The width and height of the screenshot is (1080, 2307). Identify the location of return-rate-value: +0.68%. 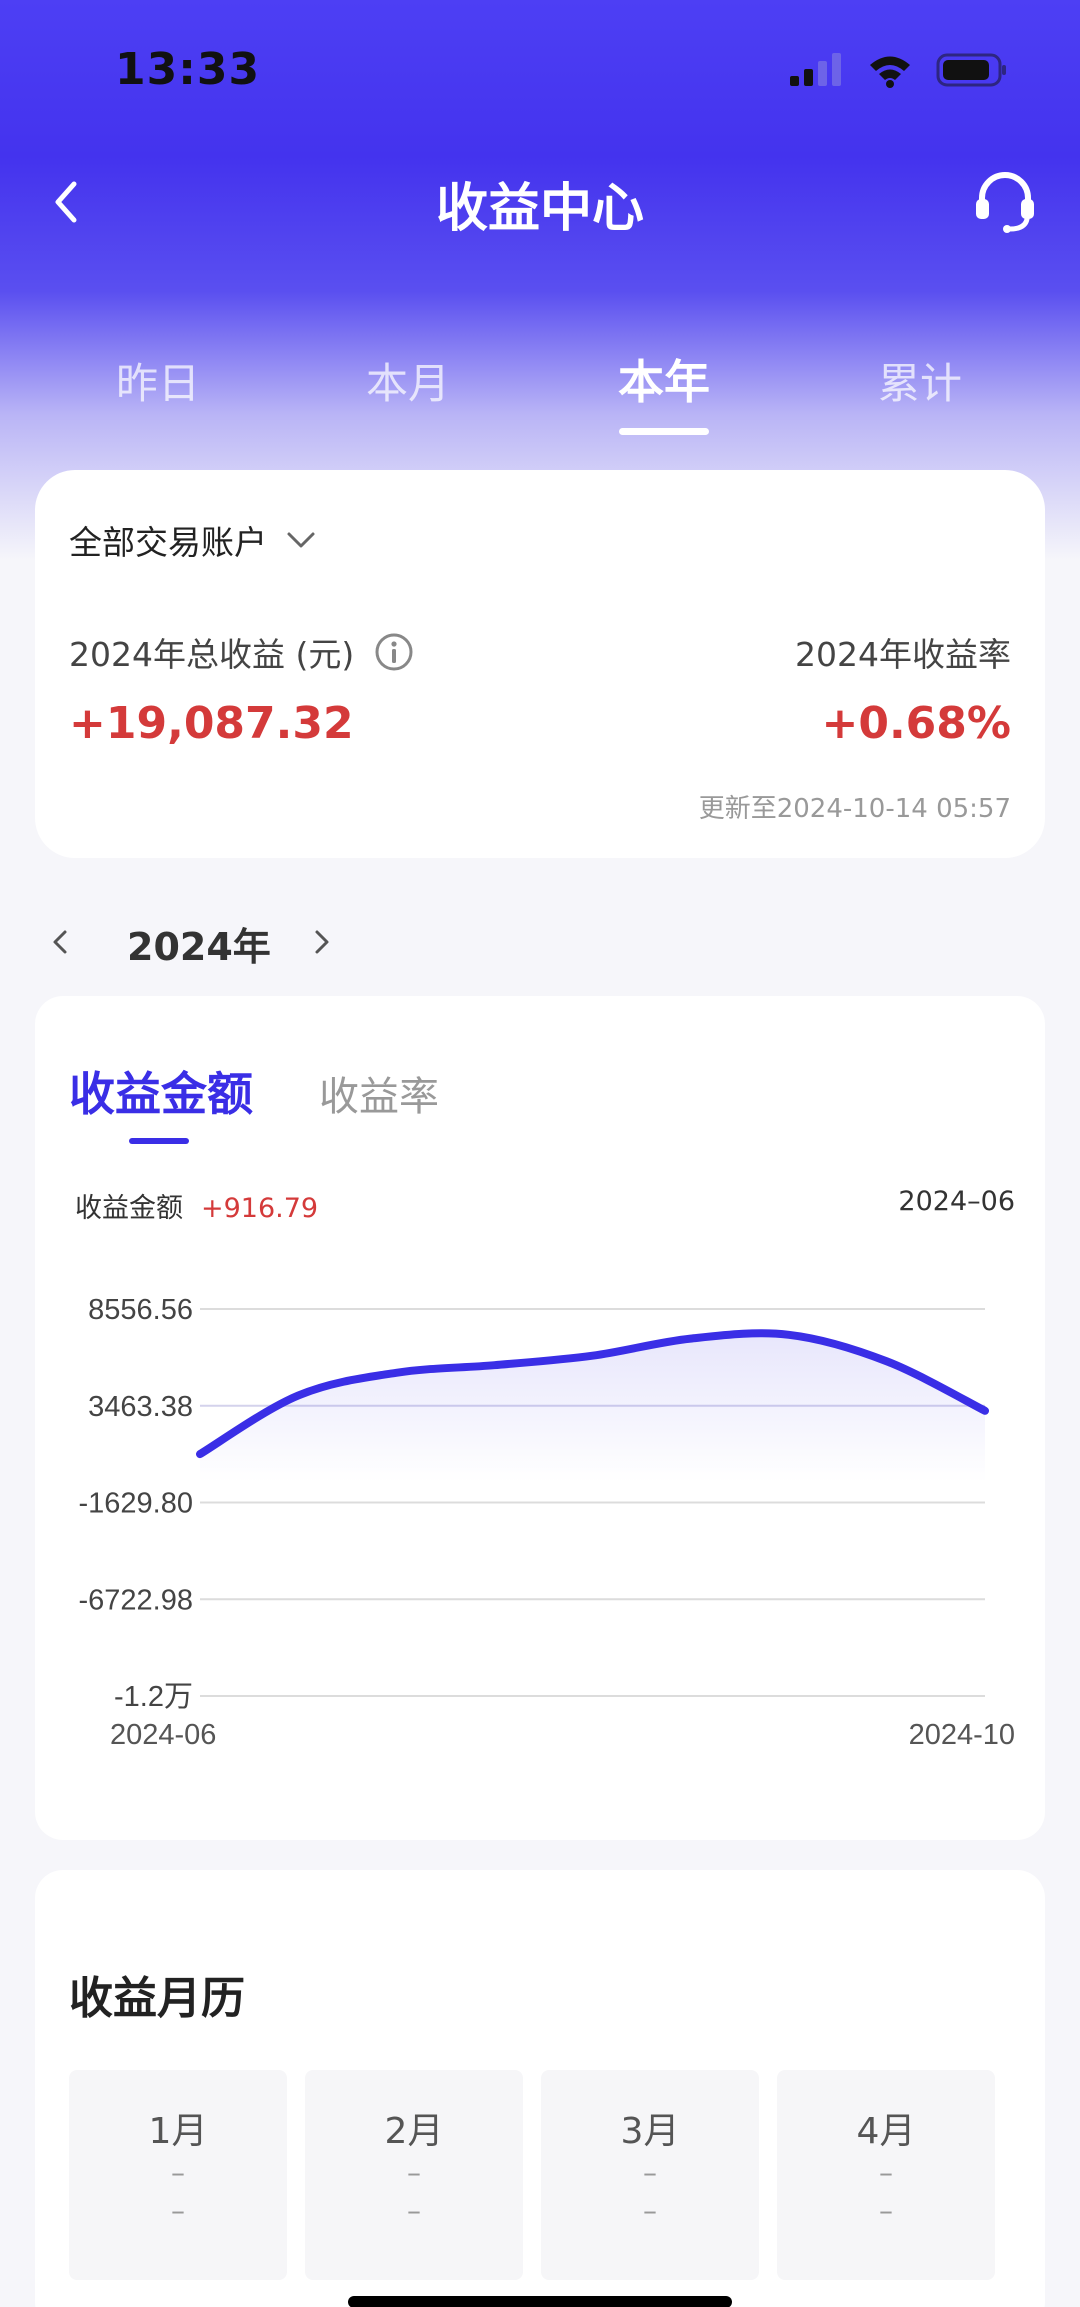
(916, 723).